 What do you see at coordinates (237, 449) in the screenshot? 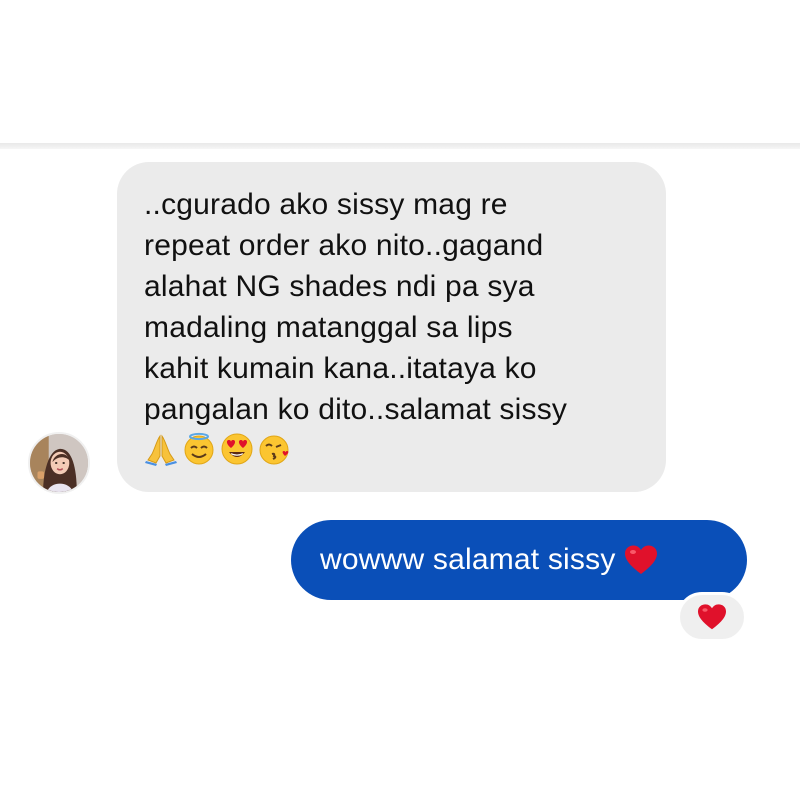
I see `heart-eyes-icon` at bounding box center [237, 449].